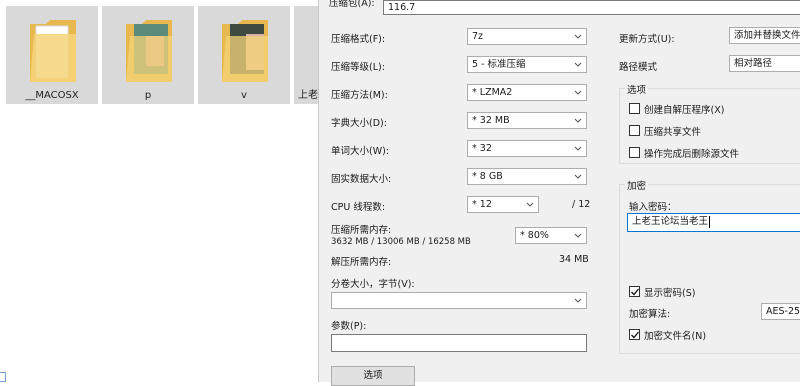 The height and width of the screenshot is (386, 800). Describe the element at coordinates (634, 130) in the screenshot. I see `shared-checkbox` at that location.